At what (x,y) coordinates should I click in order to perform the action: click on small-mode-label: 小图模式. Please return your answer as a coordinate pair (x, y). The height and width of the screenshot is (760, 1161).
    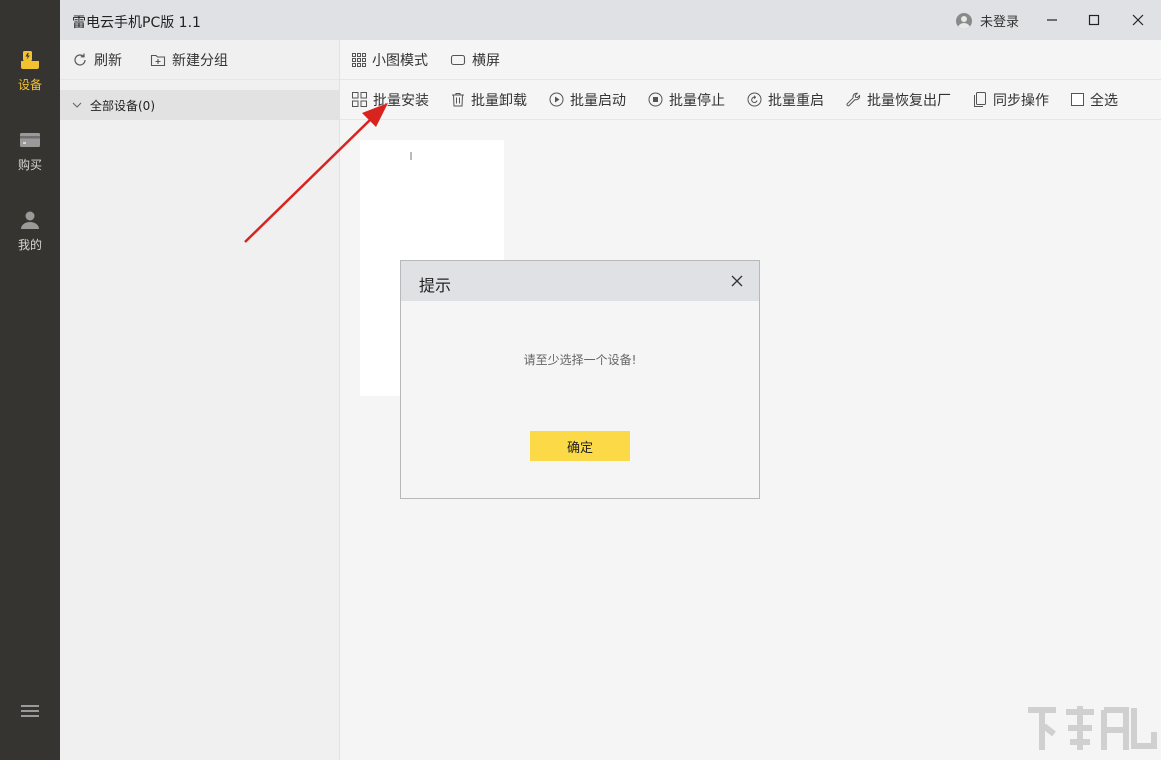
    Looking at the image, I should click on (400, 60).